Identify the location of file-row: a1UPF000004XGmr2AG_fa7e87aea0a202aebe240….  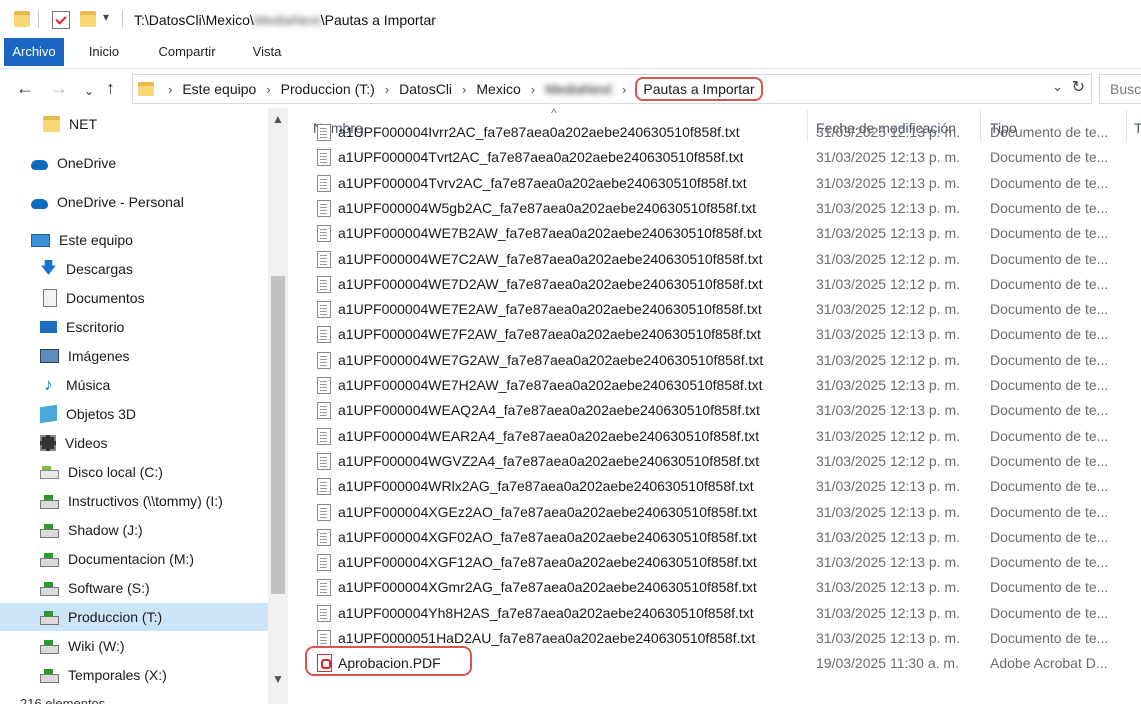
(714, 587).